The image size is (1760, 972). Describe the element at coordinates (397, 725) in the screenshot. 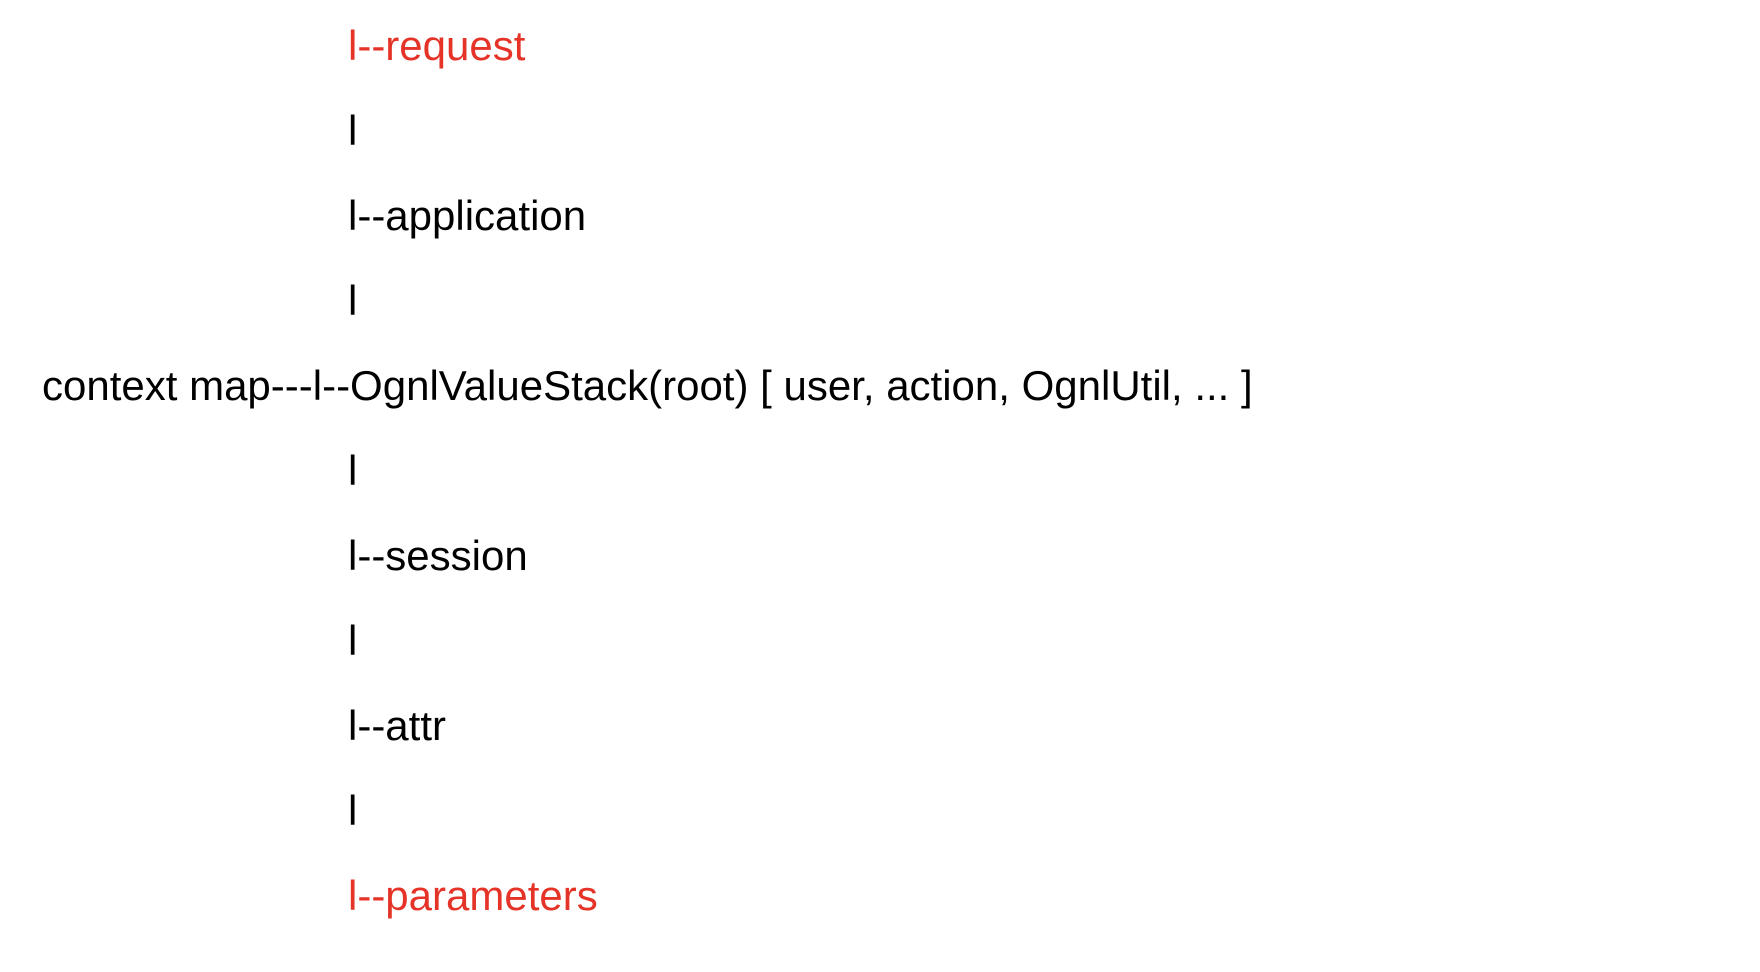

I see `attr-entry: l--attr` at that location.